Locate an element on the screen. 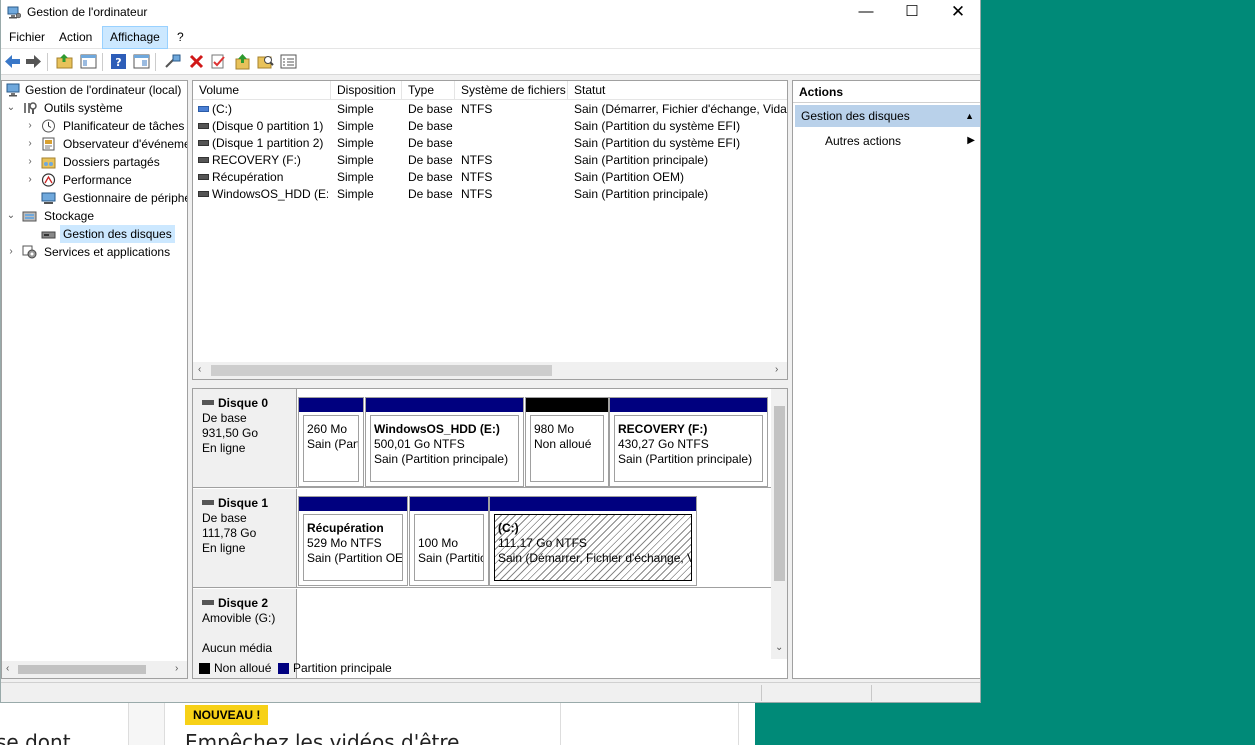  shared-folder-icon is located at coordinates (48, 163).